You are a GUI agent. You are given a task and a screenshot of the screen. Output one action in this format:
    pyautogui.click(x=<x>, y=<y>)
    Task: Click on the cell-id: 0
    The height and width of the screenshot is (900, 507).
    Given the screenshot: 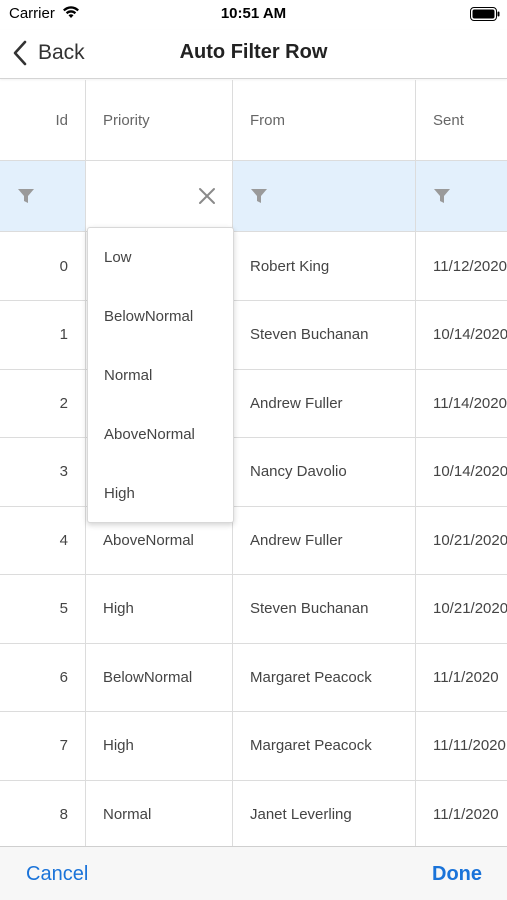 What is the action you would take?
    pyautogui.click(x=43, y=266)
    